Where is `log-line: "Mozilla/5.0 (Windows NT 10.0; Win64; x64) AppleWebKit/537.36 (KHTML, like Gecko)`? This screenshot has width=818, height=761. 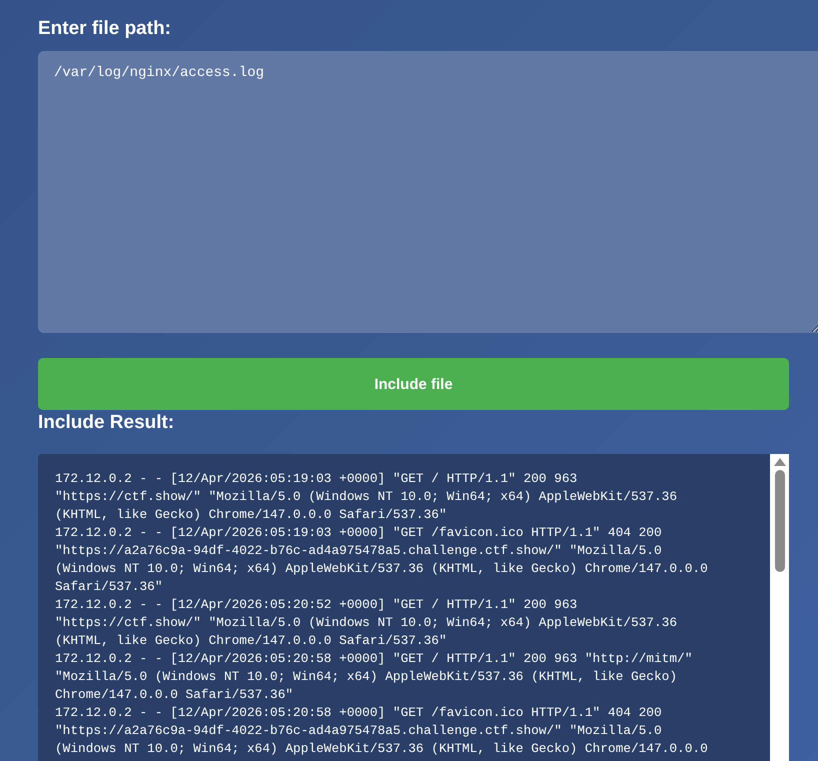 log-line: "Mozilla/5.0 (Windows NT 10.0; Win64; x64) AppleWebKit/537.36 (KHTML, like Gecko) is located at coordinates (366, 677).